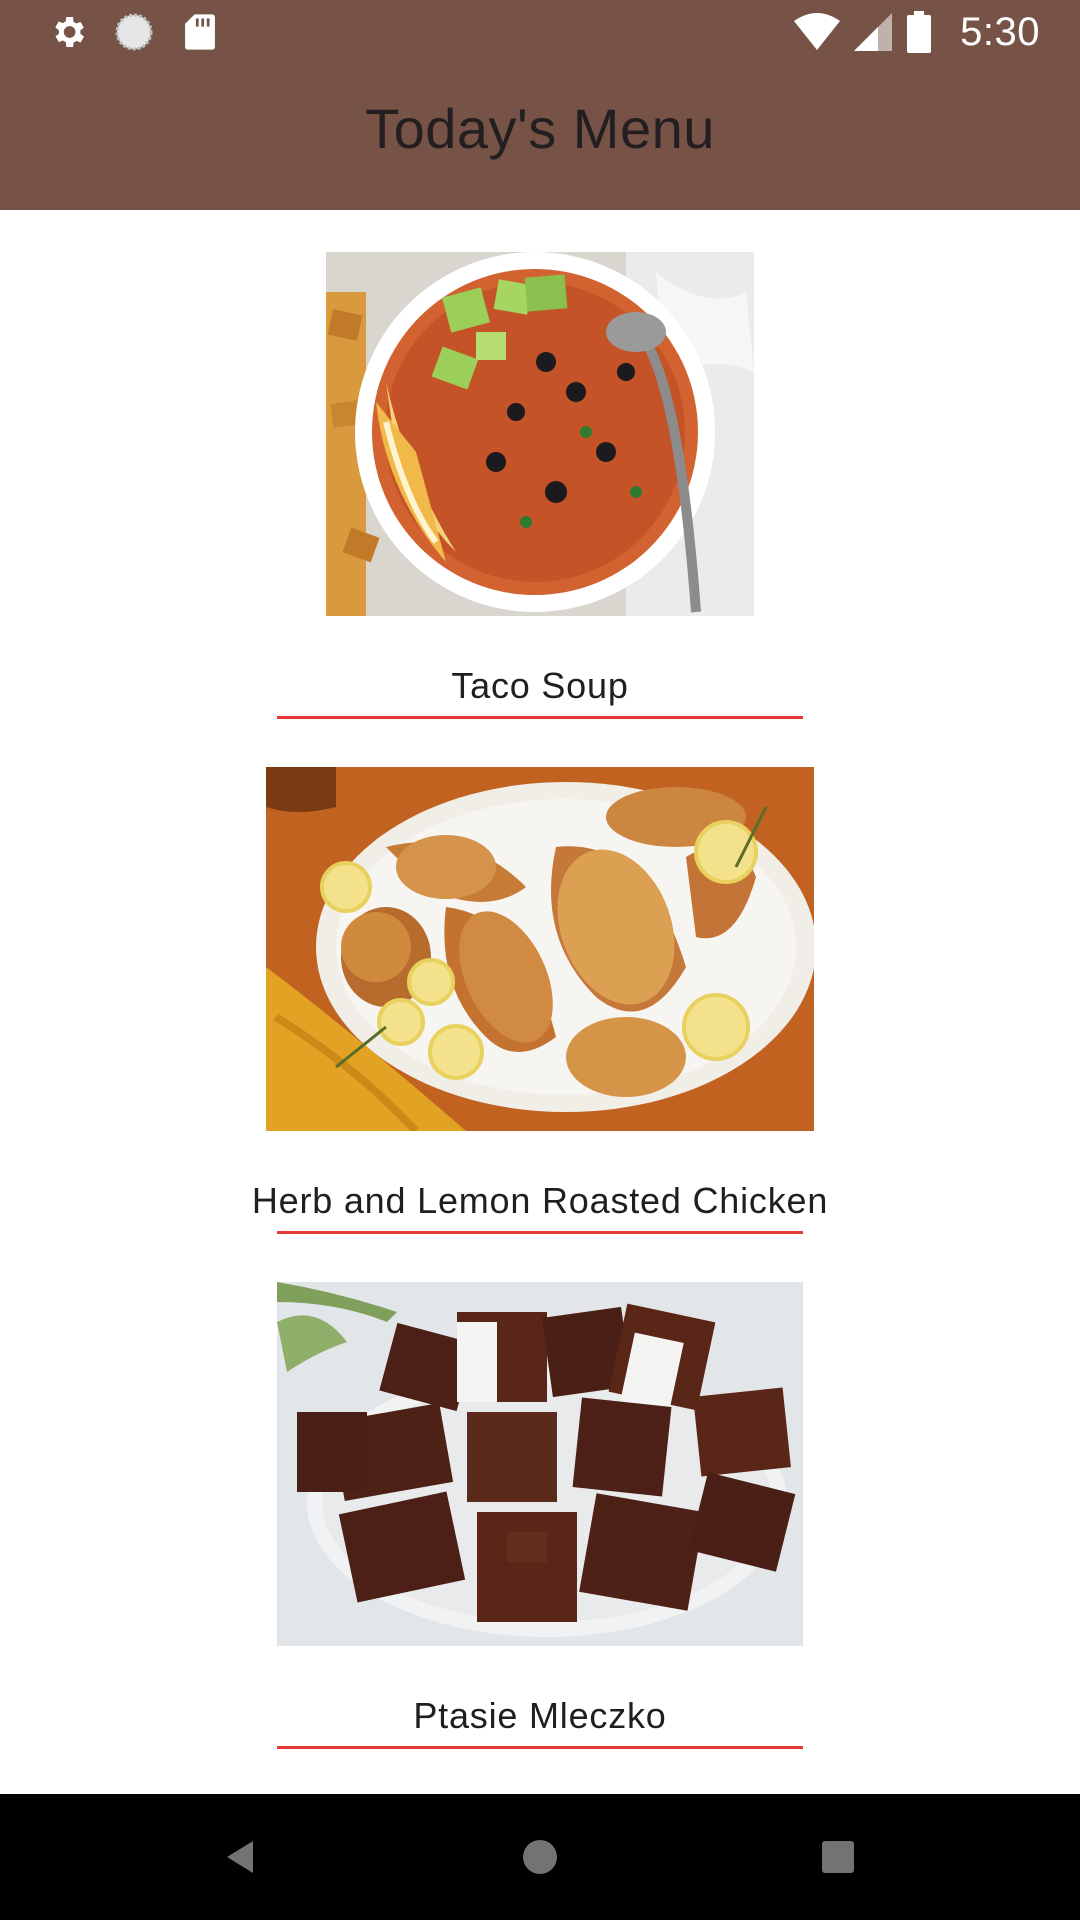 The width and height of the screenshot is (1080, 1920). What do you see at coordinates (200, 32) in the screenshot?
I see `sd-card-icon` at bounding box center [200, 32].